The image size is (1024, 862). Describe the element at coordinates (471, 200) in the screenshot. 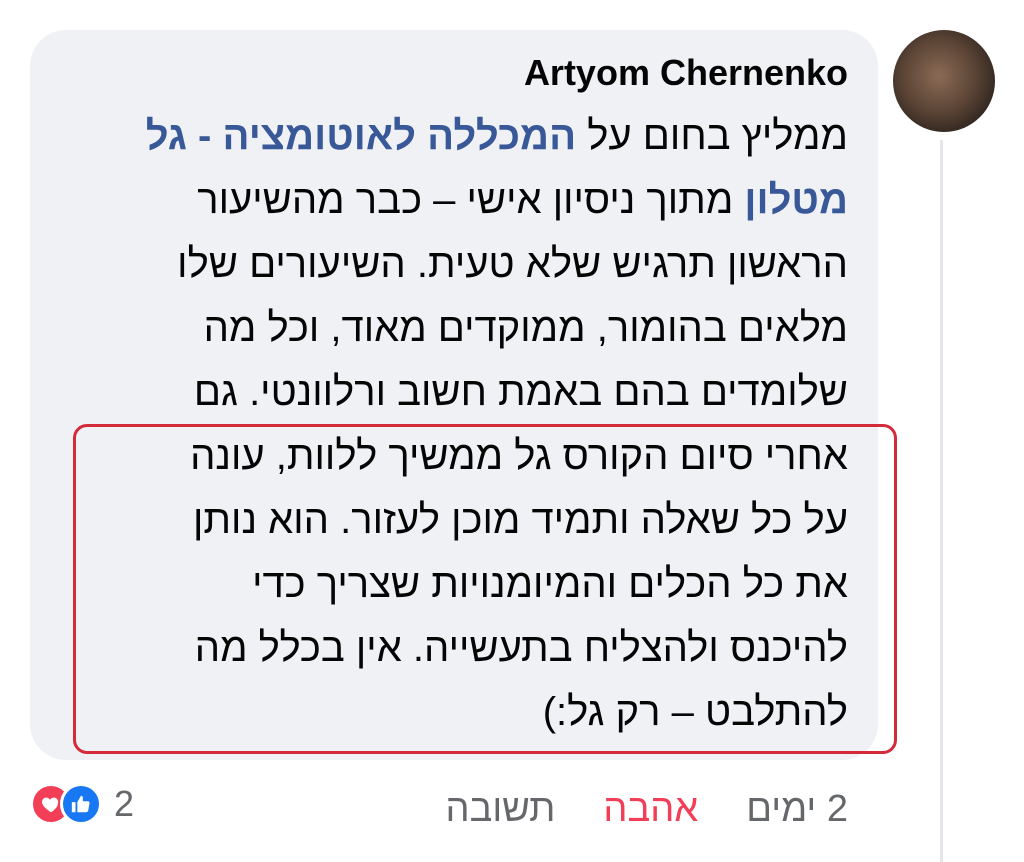

I see `text-segment: מתוך ניסיון אישי – כבר מהשיעור` at that location.